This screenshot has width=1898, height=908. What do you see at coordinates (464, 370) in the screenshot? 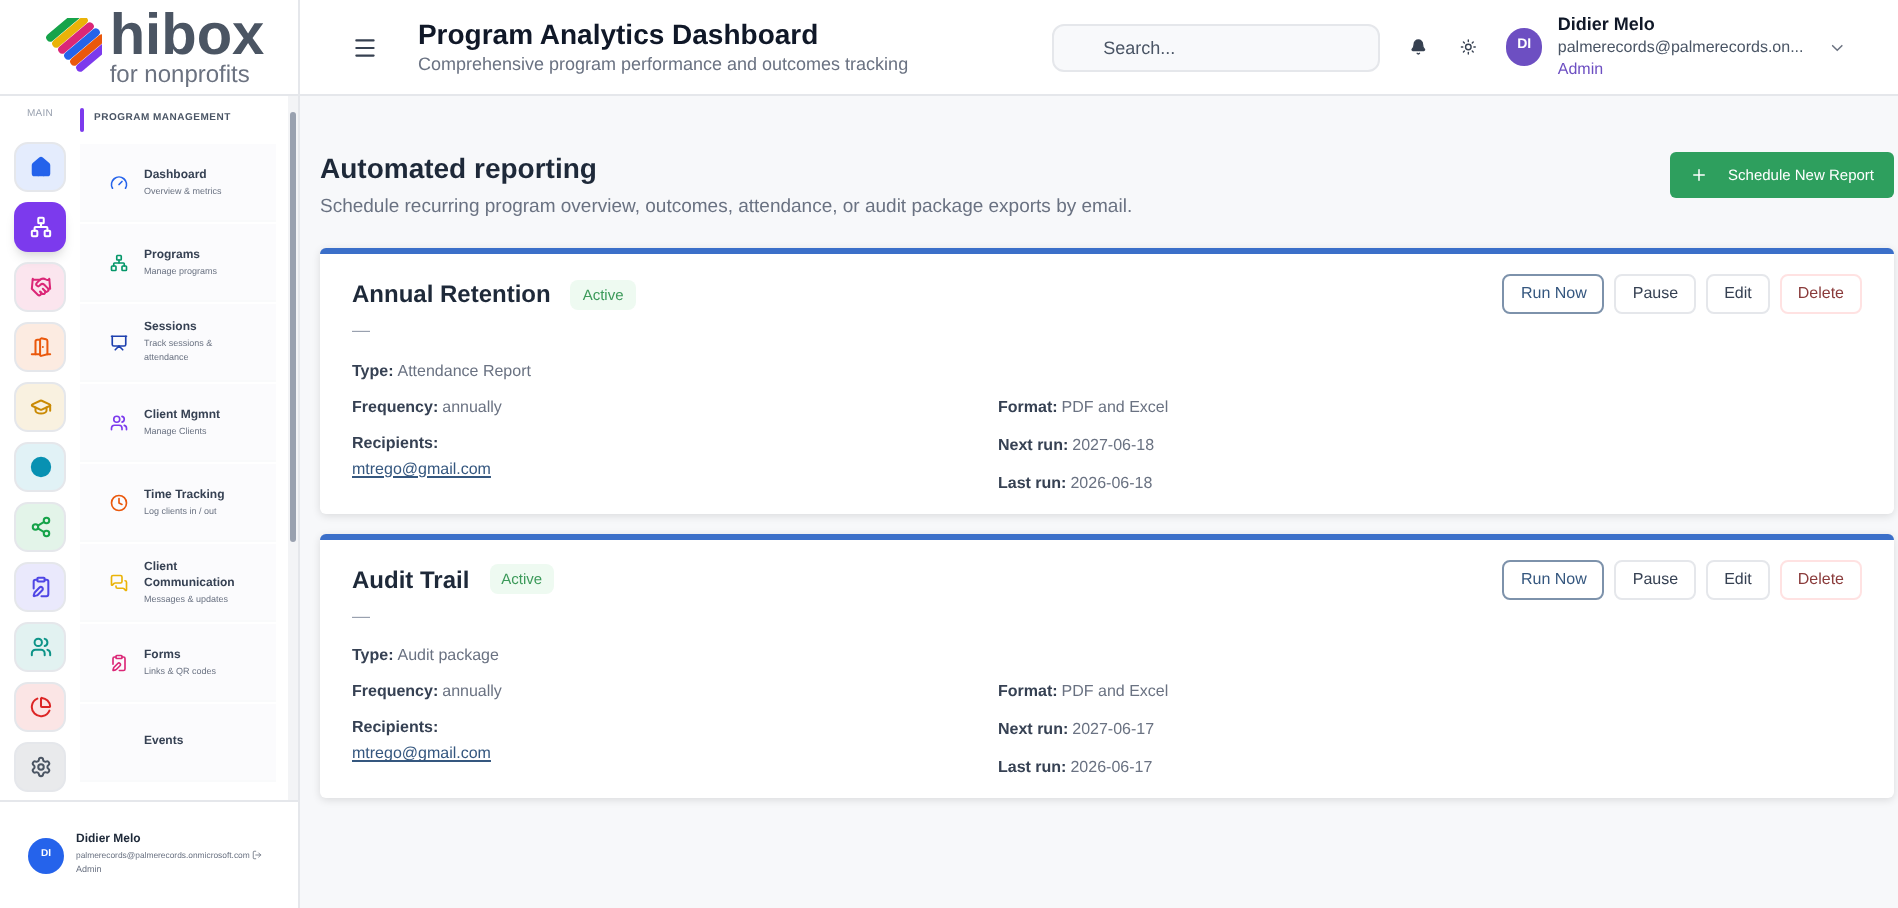
I see `field-value: Attendance Report` at bounding box center [464, 370].